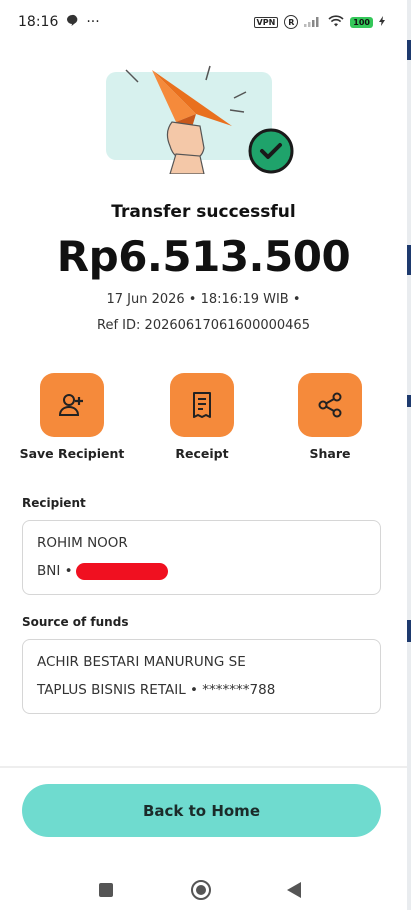 The width and height of the screenshot is (411, 910). Describe the element at coordinates (202, 453) in the screenshot. I see `receipt-label: Receipt` at that location.